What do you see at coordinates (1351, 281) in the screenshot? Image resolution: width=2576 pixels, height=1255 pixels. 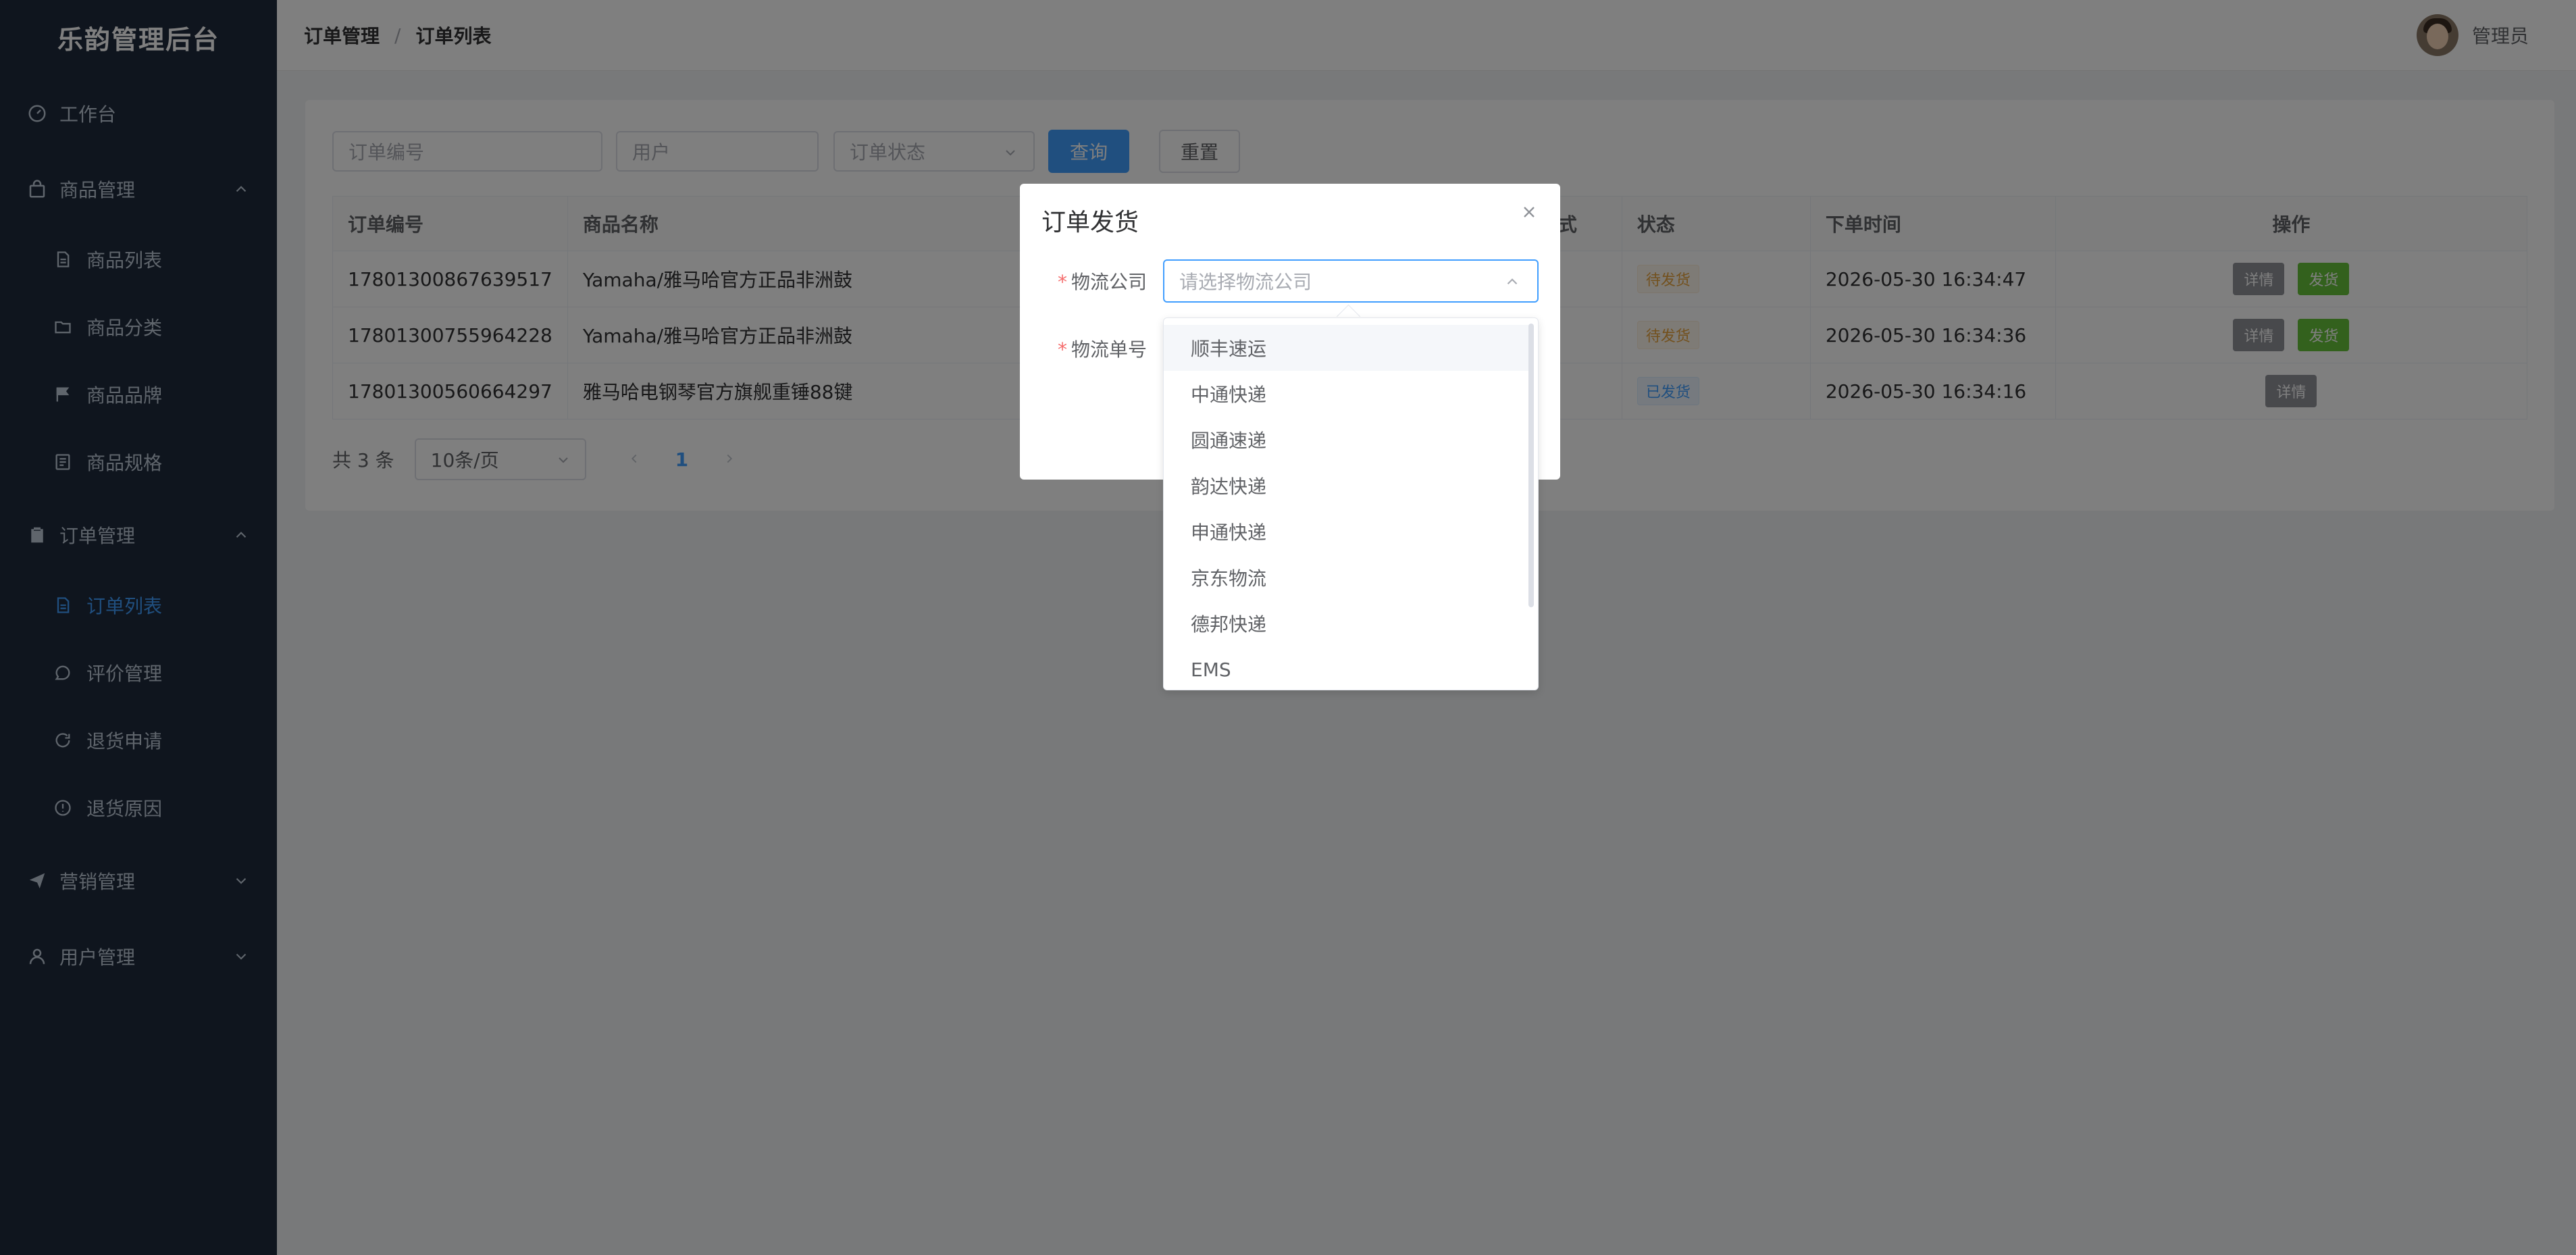 I see `logistics-company-select: 请选择物流公司` at bounding box center [1351, 281].